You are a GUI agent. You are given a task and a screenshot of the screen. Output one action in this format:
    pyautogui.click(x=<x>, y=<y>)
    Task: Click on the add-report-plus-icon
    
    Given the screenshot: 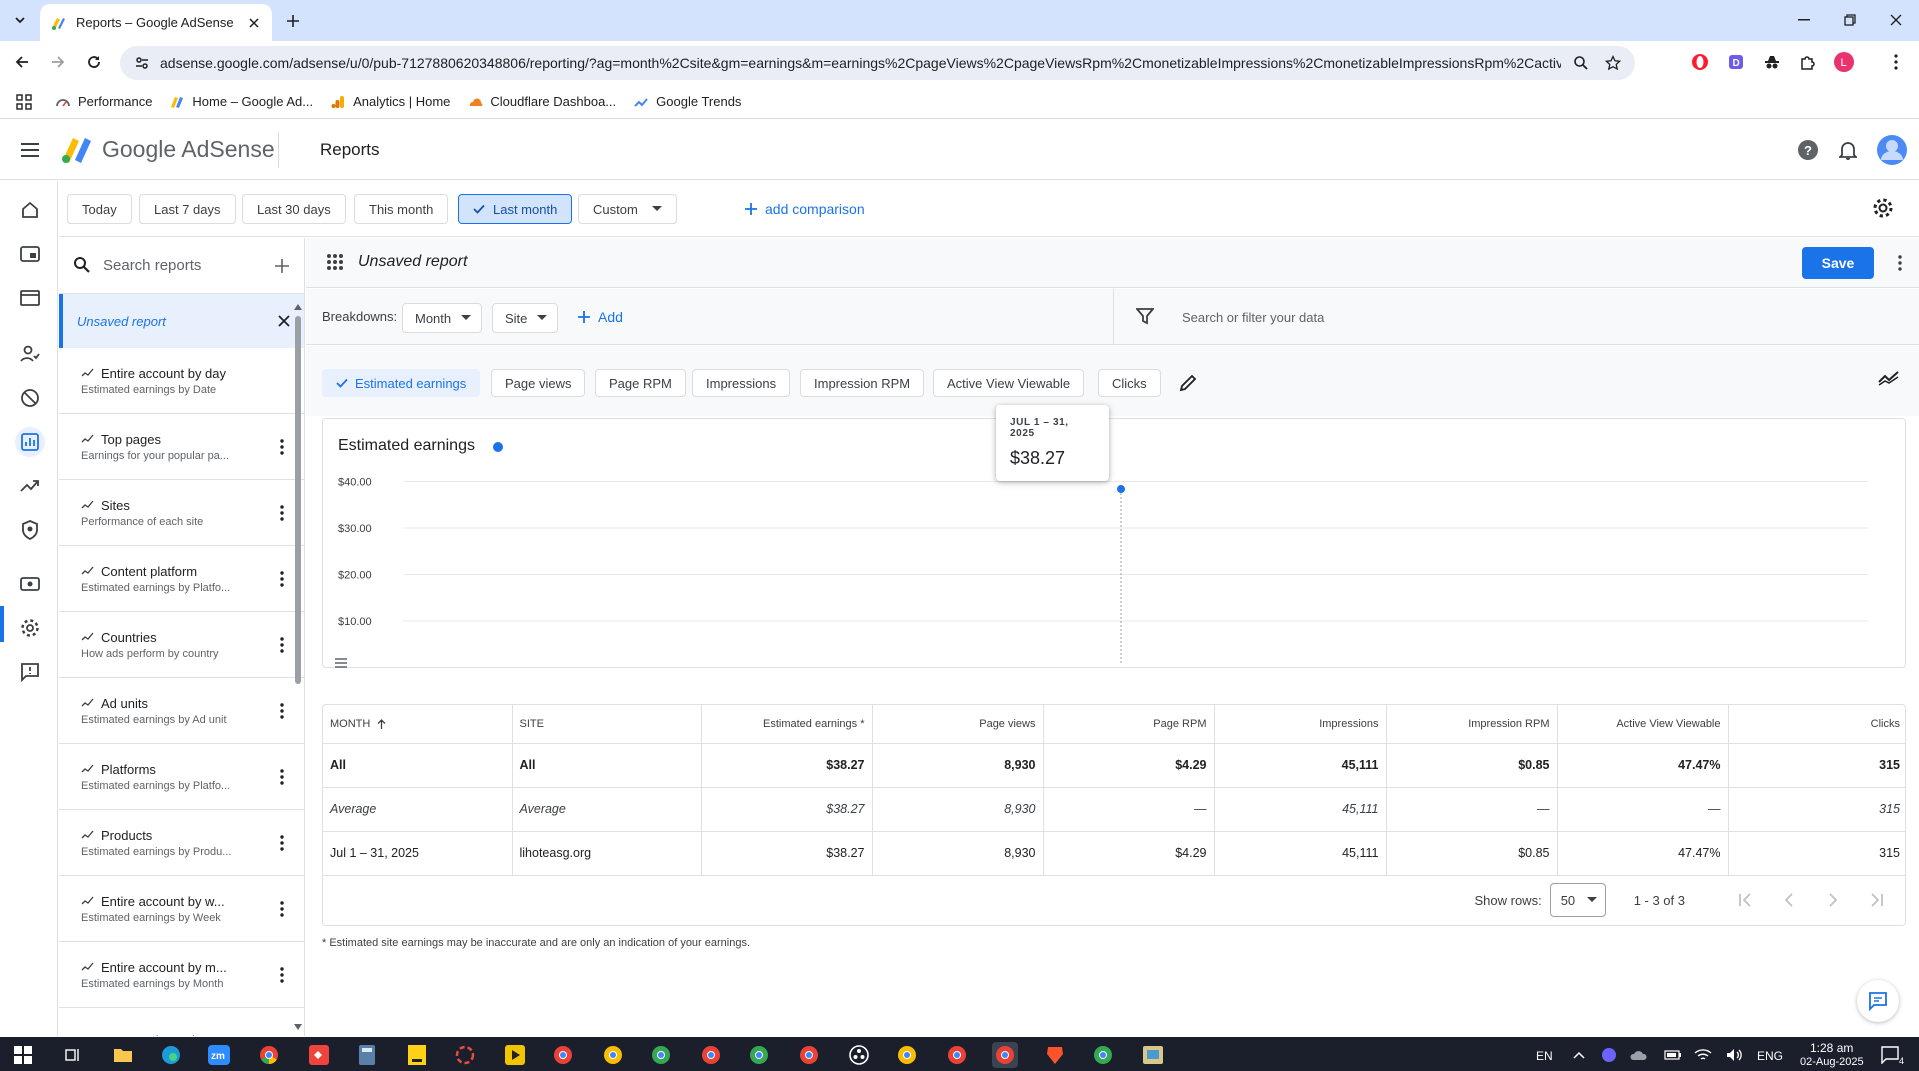 What is the action you would take?
    pyautogui.click(x=282, y=266)
    